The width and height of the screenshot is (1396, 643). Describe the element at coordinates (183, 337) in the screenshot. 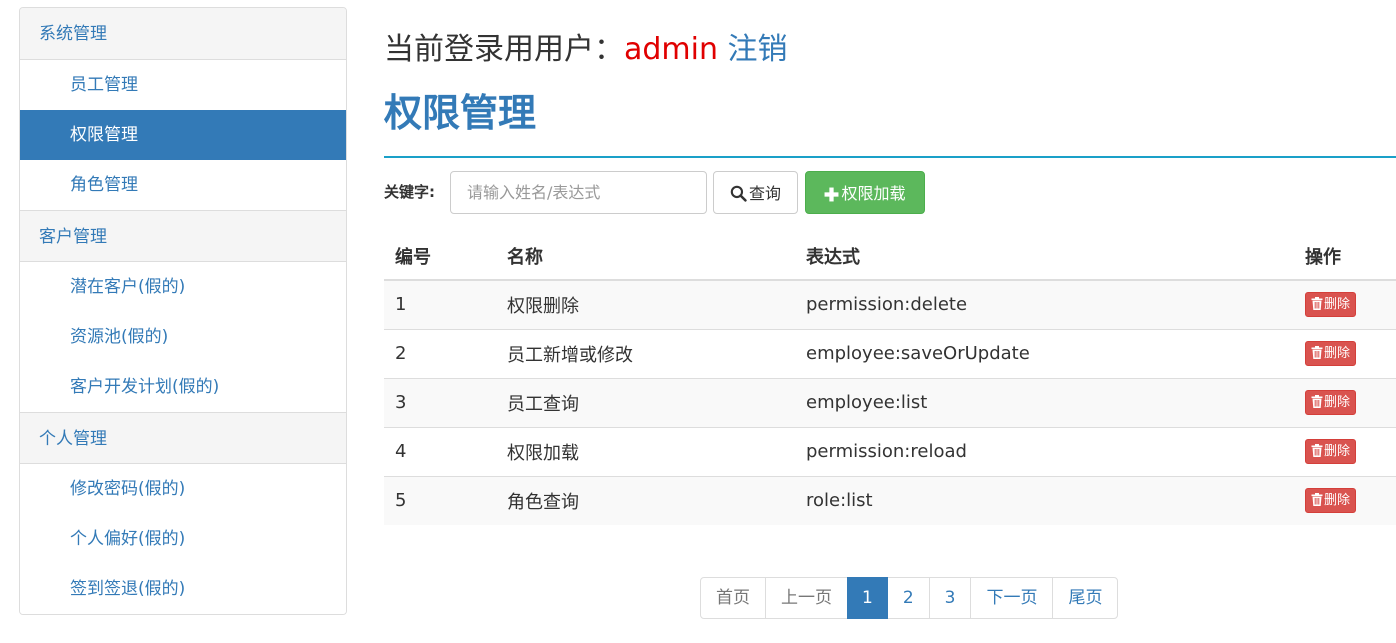

I see `sidebar-item-resource-pool: 资源池(假的)` at that location.